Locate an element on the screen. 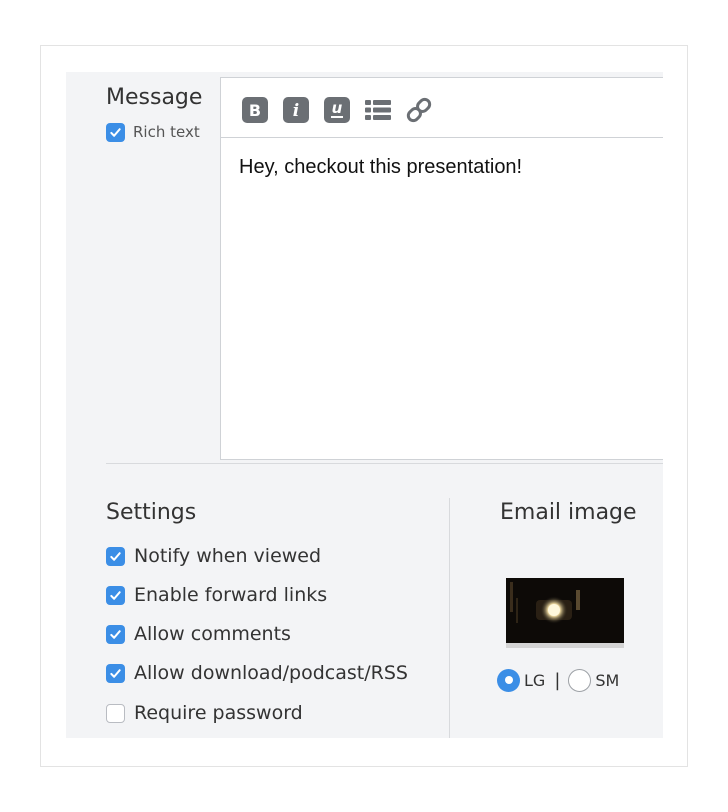  setting-label: Notify when viewed is located at coordinates (228, 556).